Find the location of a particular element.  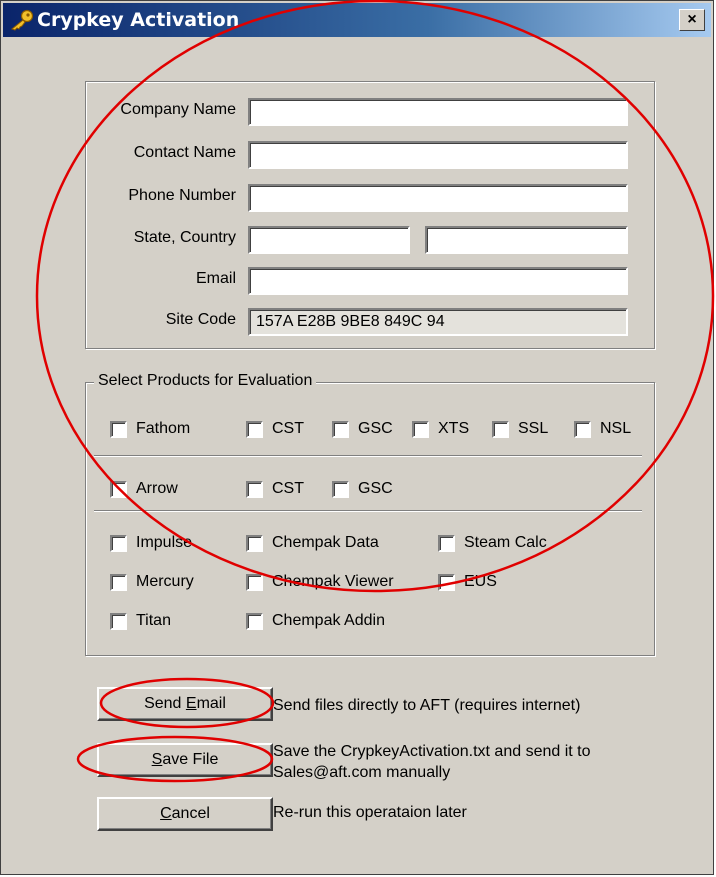

save-file-description-line2: Sales@aft.com manually is located at coordinates (362, 772).